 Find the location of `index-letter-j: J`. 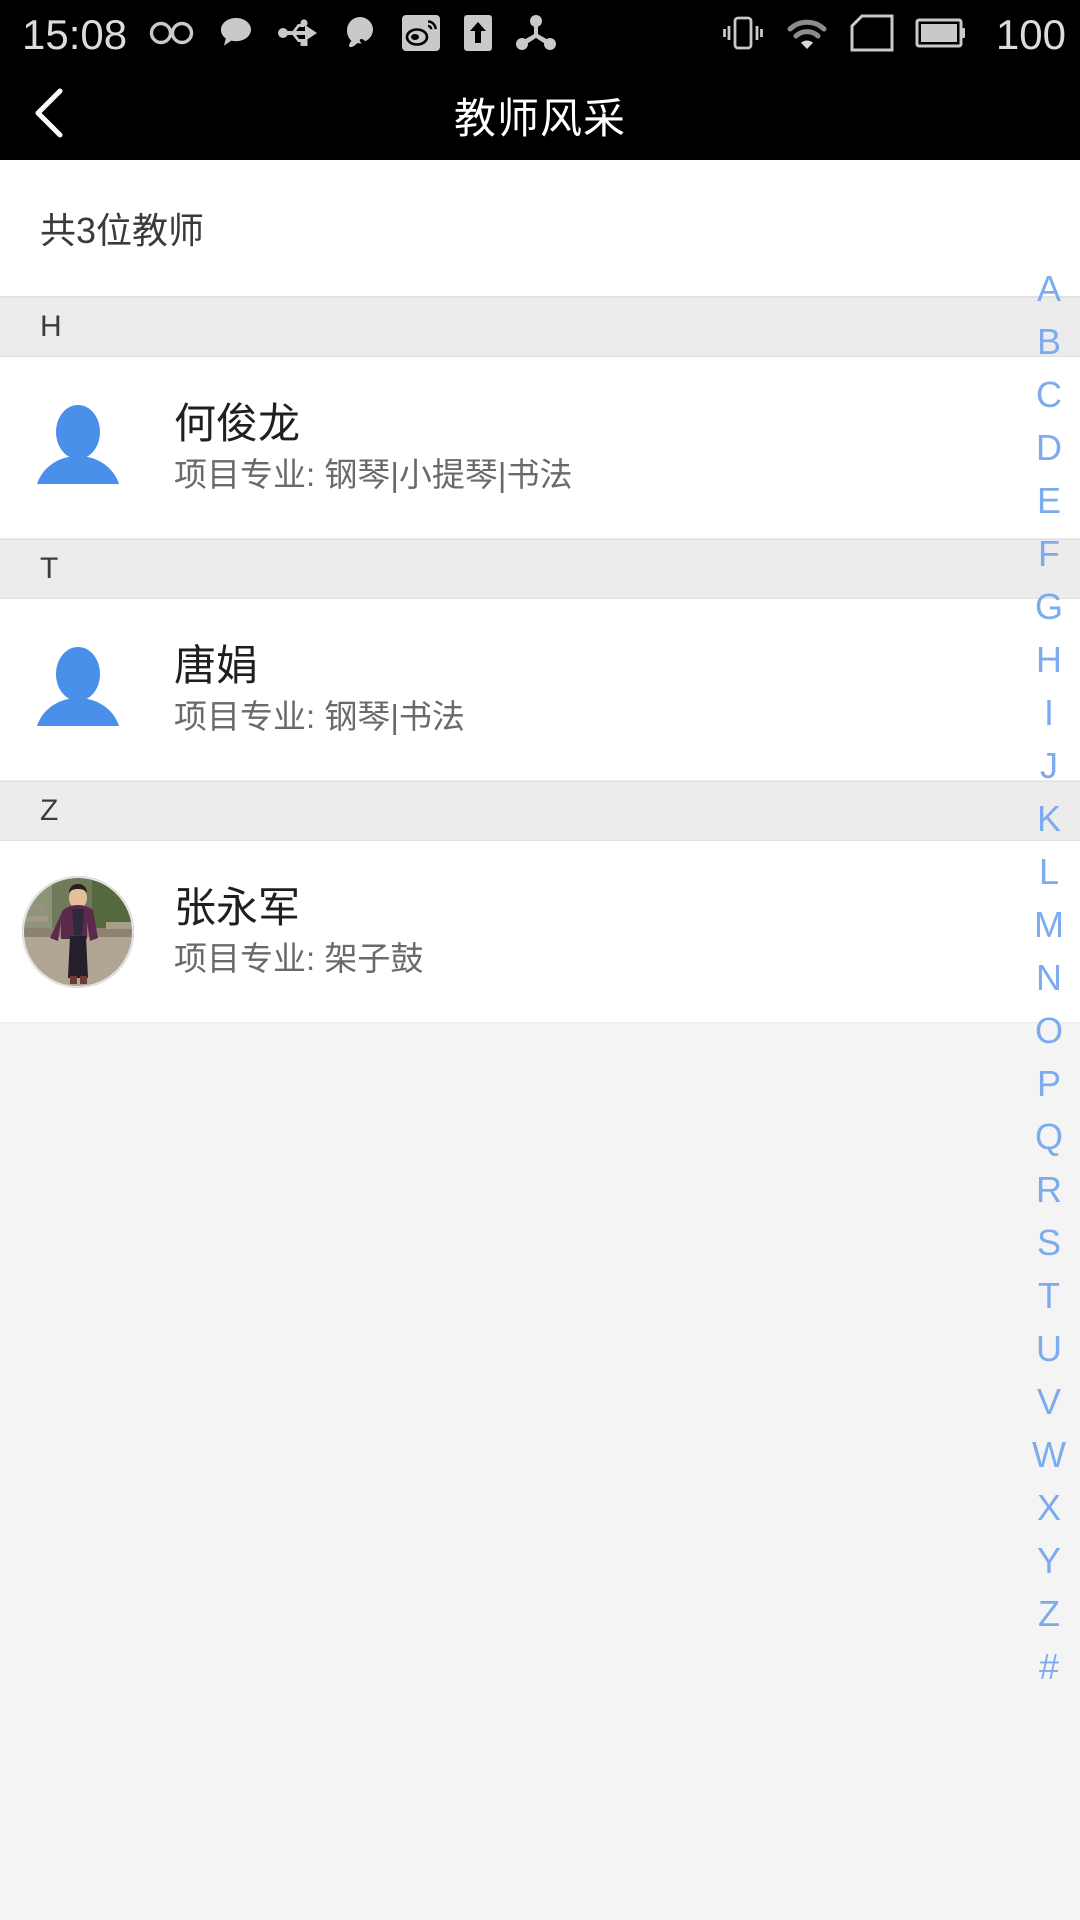

index-letter-j: J is located at coordinates (1049, 765).